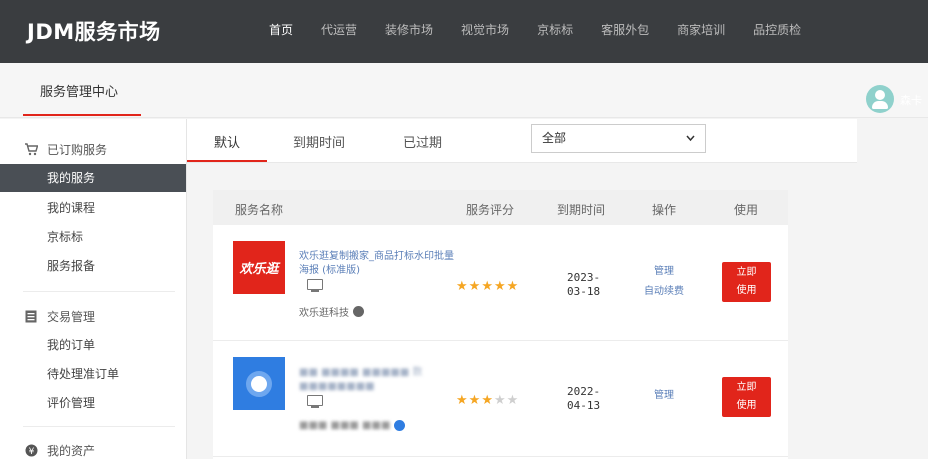  I want to click on sidebar-item-pending-orders: 待处理准订单, so click(93, 374).